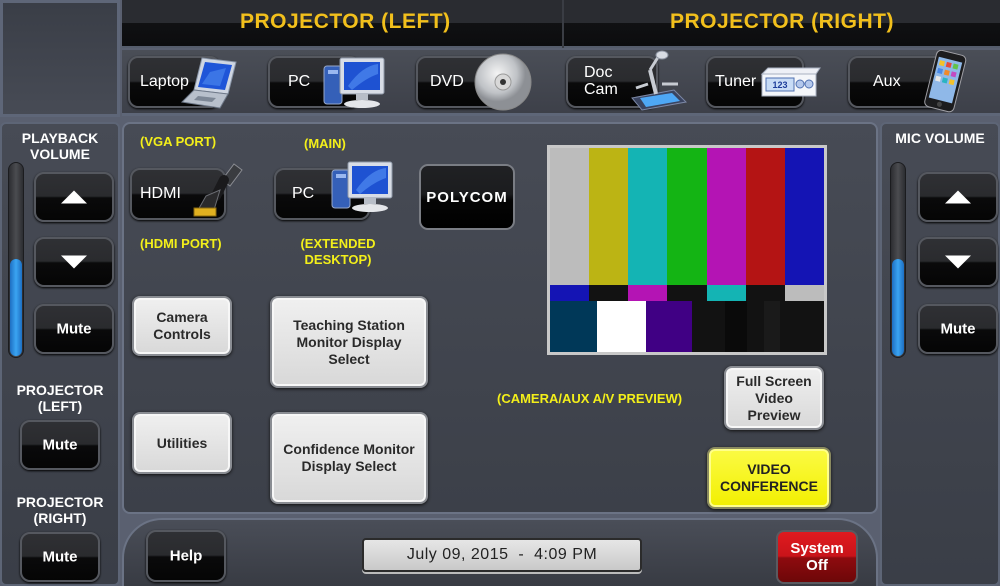 The width and height of the screenshot is (1000, 586). What do you see at coordinates (208, 83) in the screenshot?
I see `laptop-icon` at bounding box center [208, 83].